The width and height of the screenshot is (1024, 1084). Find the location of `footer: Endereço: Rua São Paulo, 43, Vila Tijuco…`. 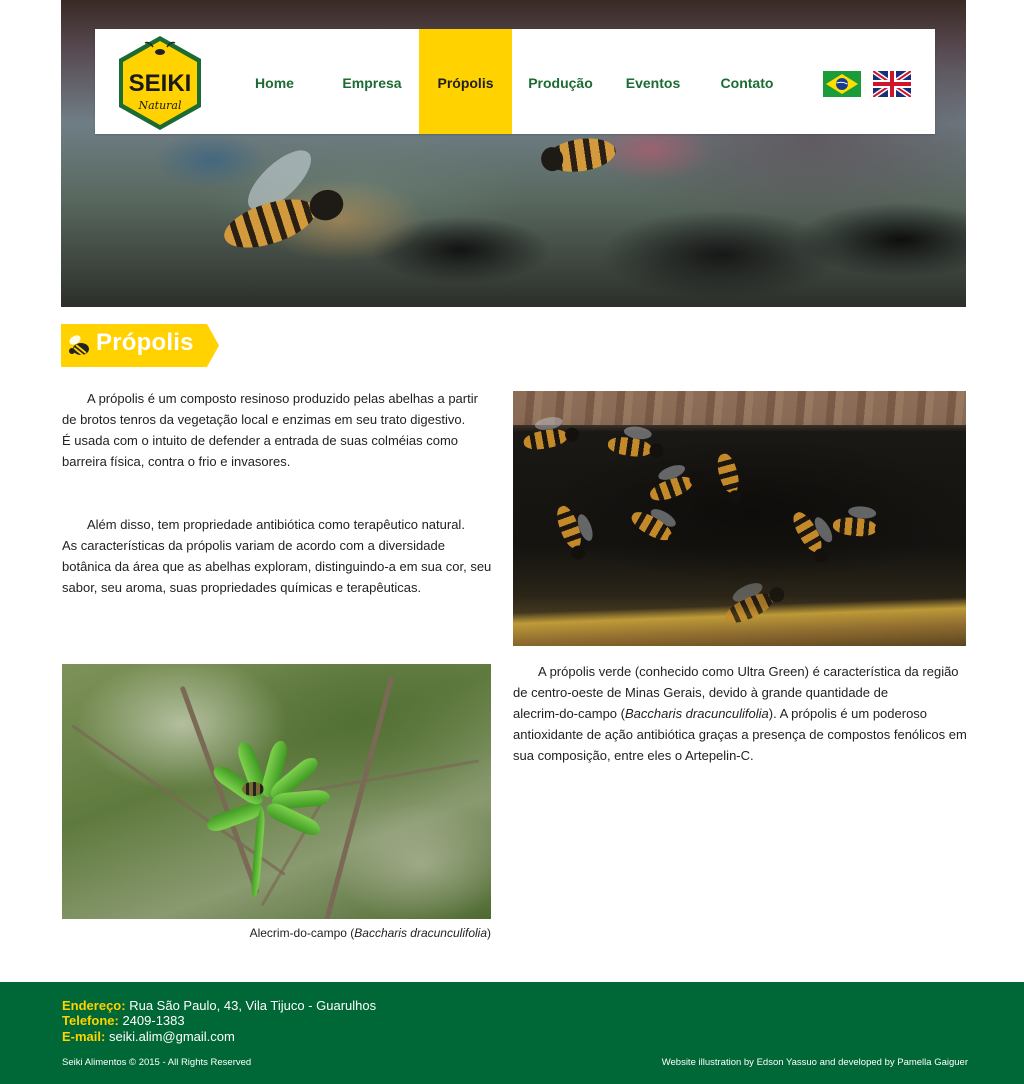

footer: Endereço: Rua São Paulo, 43, Vila Tijuco… is located at coordinates (512, 1033).